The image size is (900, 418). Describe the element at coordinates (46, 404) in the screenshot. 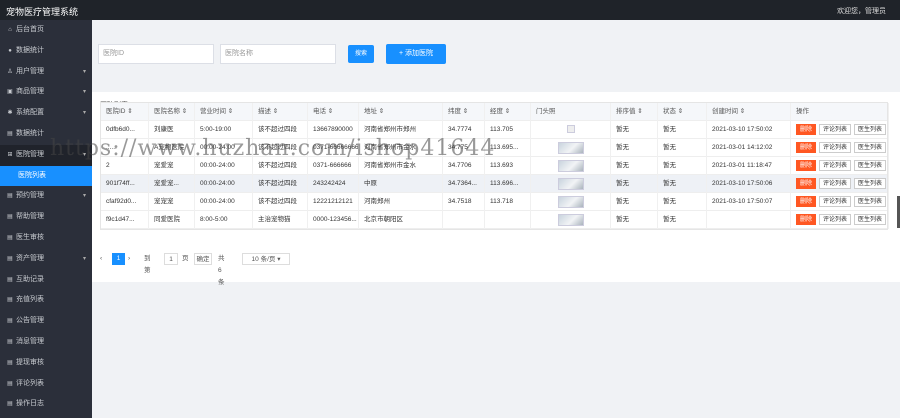

I see `sidebar-item-18: ▤ 操作日志` at that location.